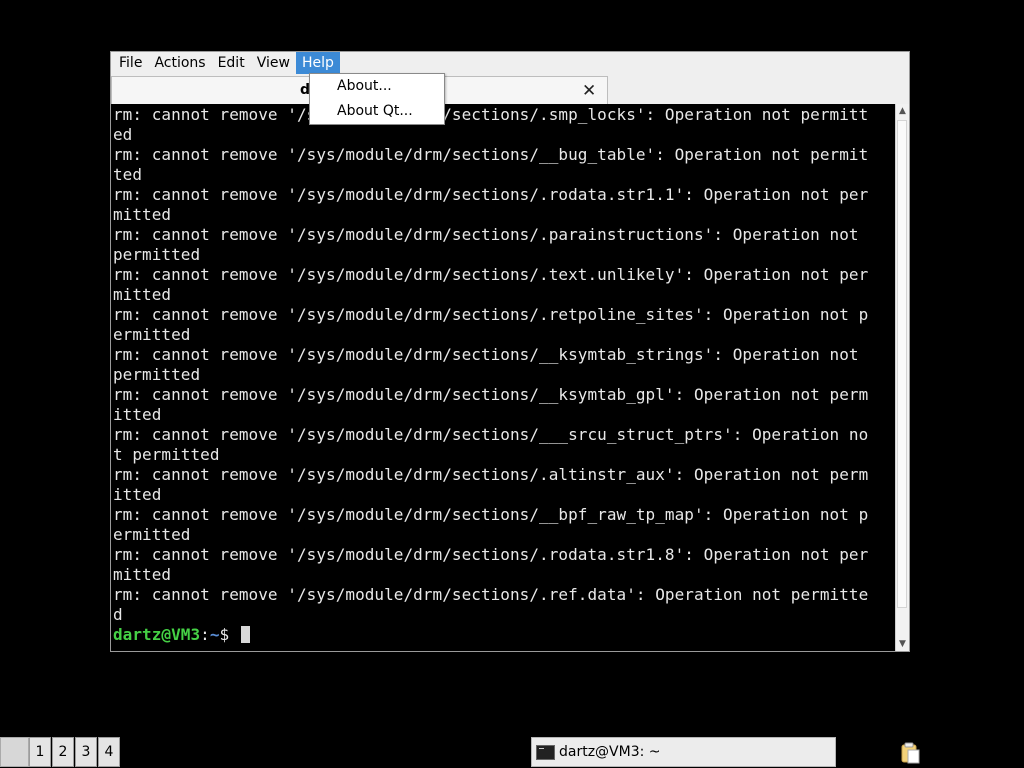  What do you see at coordinates (683, 752) in the screenshot?
I see `task-terminal-button: dartz@VM3: ~` at bounding box center [683, 752].